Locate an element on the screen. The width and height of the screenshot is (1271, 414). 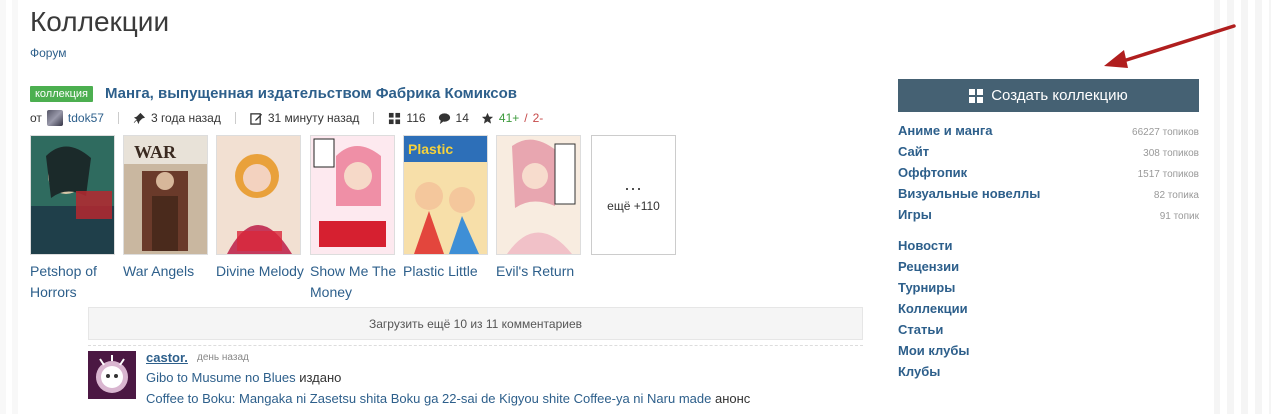
section-count: 308 топиков is located at coordinates (1171, 153).